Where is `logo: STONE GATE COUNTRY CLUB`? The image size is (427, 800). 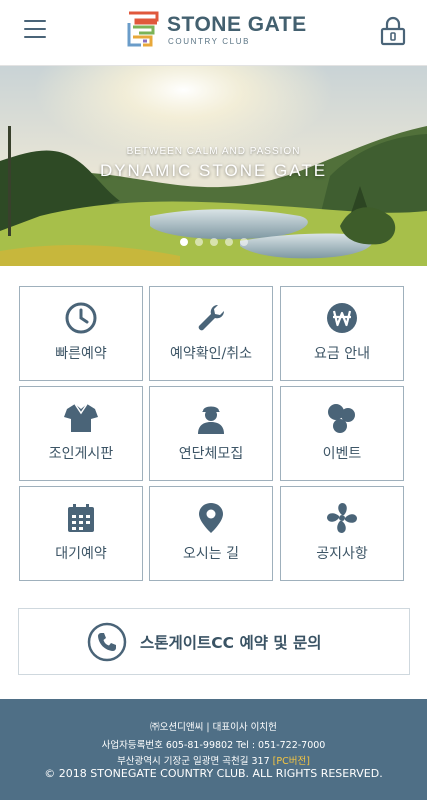
logo: STONE GATE COUNTRY CLUB is located at coordinates (217, 31).